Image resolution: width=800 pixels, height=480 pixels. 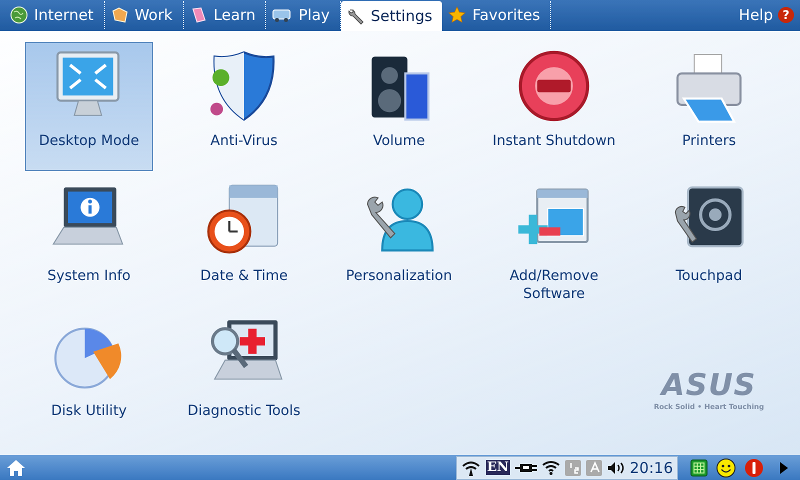 I want to click on home-icon, so click(x=16, y=467).